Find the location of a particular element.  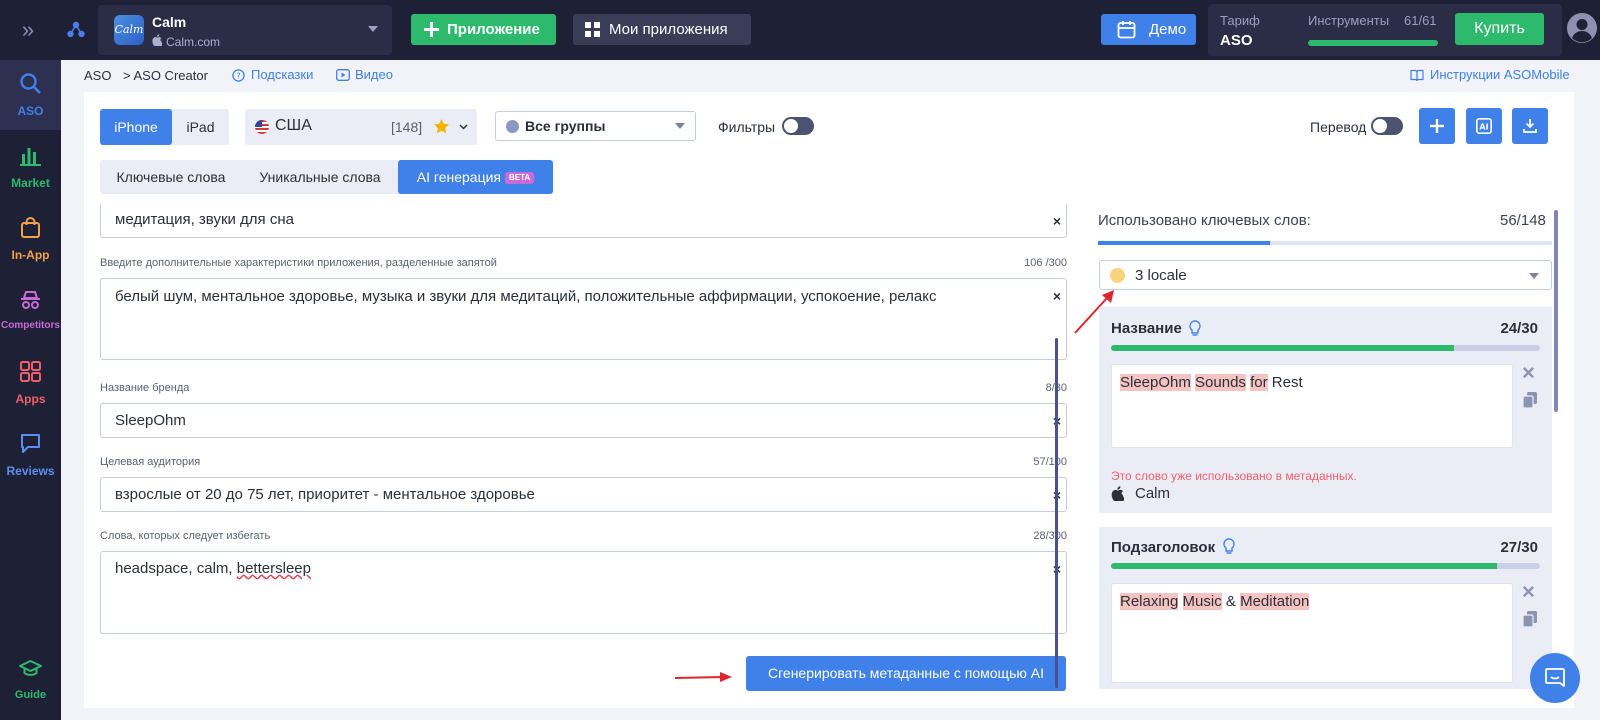

my-apps-button: Мои приложения is located at coordinates (662, 29).